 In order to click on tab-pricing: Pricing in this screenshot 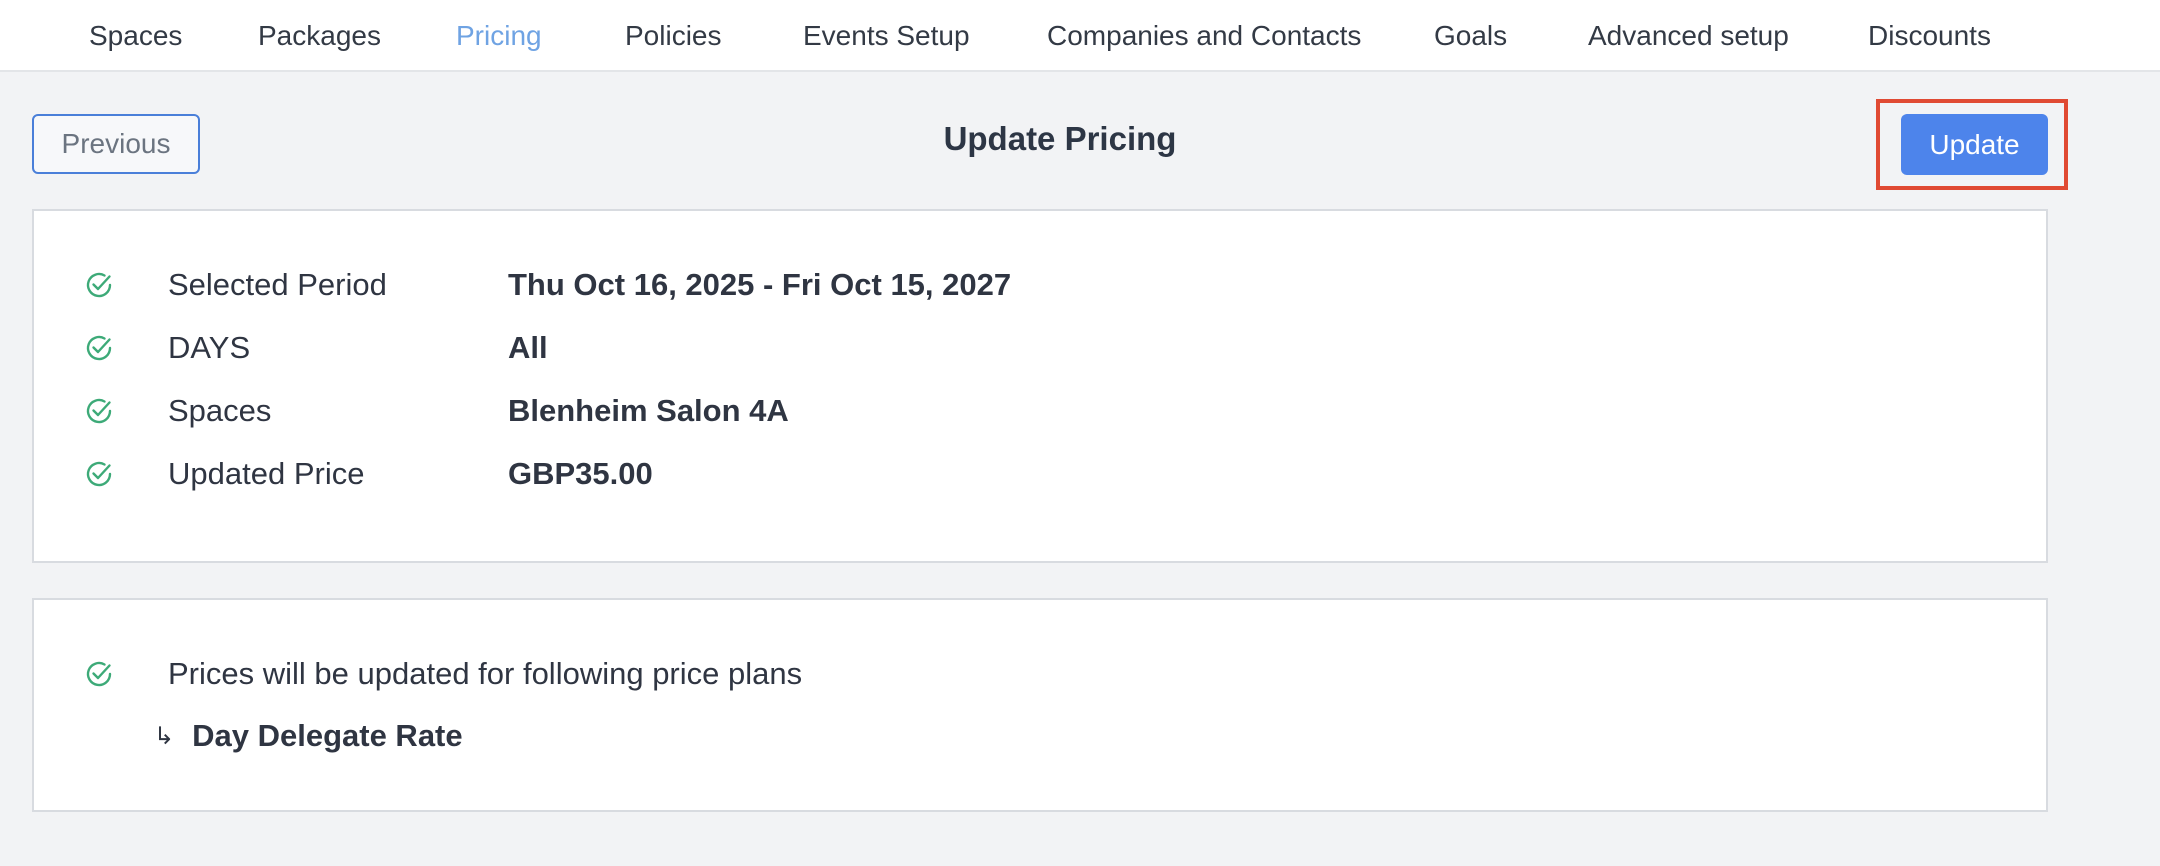, I will do `click(499, 36)`.